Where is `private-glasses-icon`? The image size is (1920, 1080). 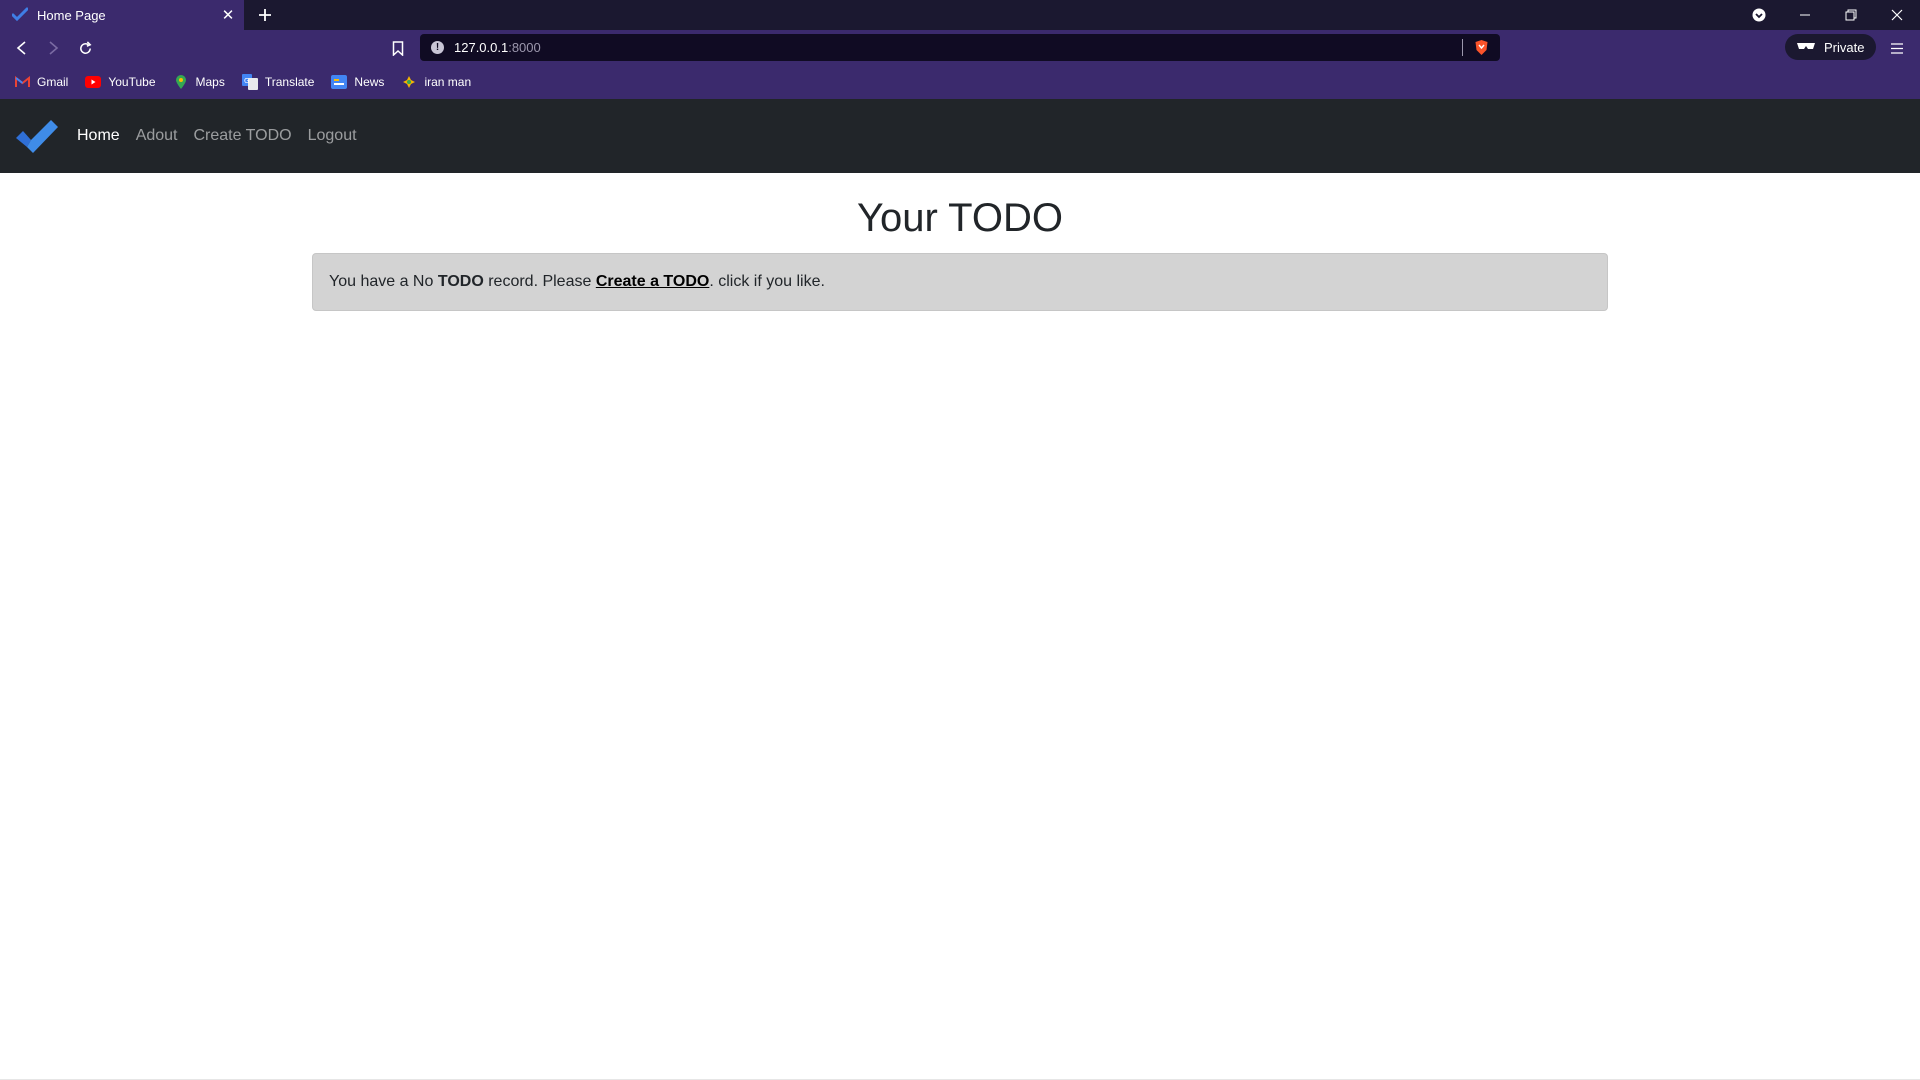 private-glasses-icon is located at coordinates (1806, 47).